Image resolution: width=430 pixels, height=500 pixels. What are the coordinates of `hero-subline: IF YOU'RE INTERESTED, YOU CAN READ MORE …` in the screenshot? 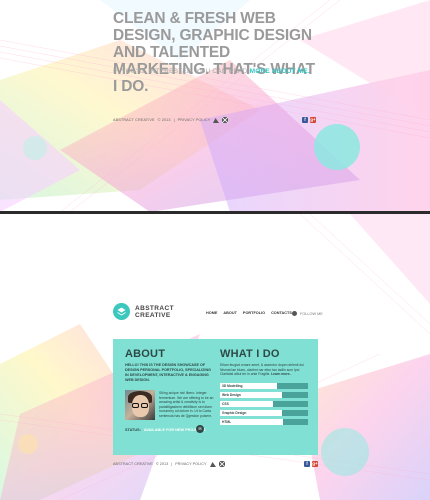 It's located at (211, 71).